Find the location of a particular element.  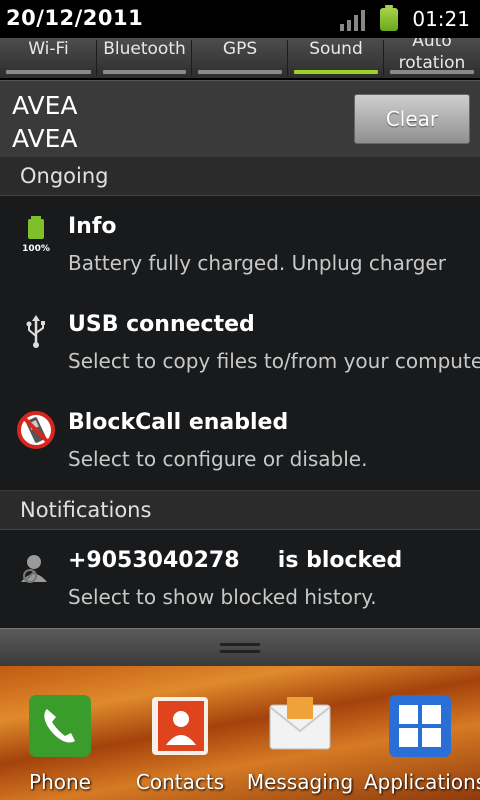

section-header-ongoing: Ongoing is located at coordinates (240, 176).